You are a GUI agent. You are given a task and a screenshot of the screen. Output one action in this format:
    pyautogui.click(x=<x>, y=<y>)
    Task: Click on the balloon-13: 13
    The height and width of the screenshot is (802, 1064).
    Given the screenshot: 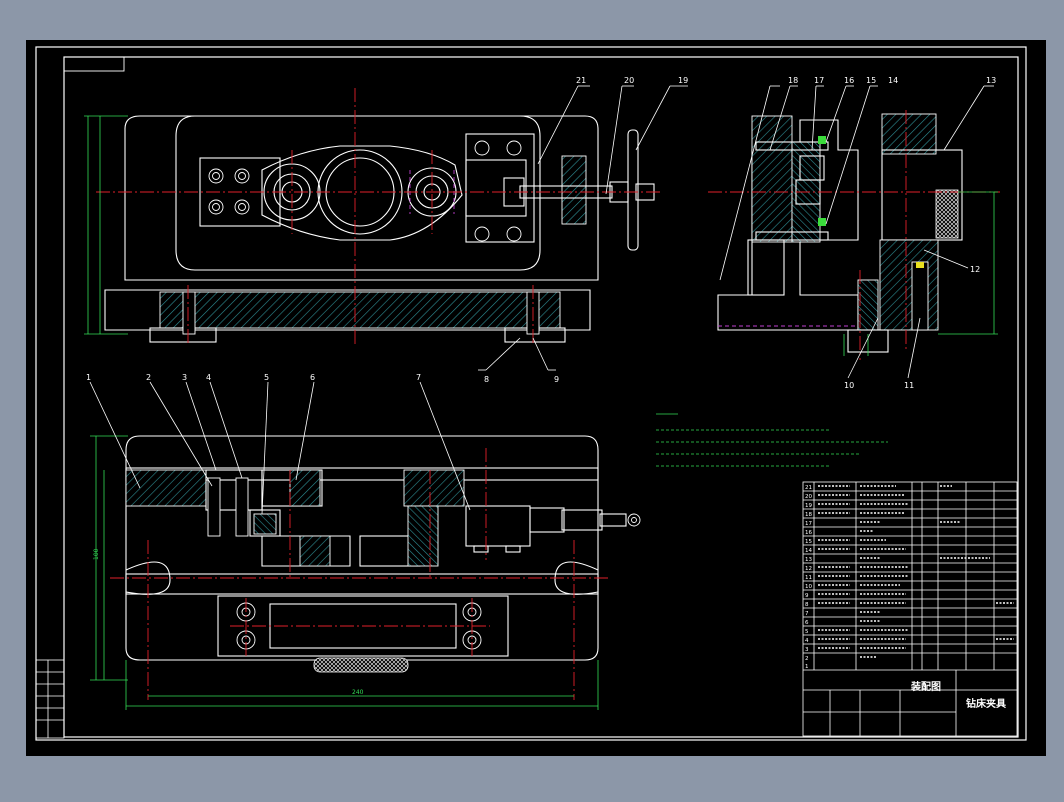 What is the action you would take?
    pyautogui.click(x=991, y=80)
    